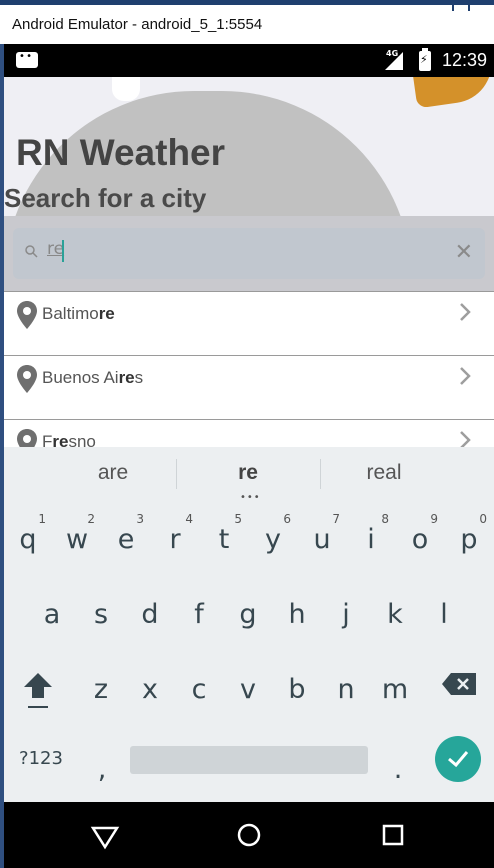 This screenshot has height=868, width=494. What do you see at coordinates (452, 93) in the screenshot?
I see `sun-illustration` at bounding box center [452, 93].